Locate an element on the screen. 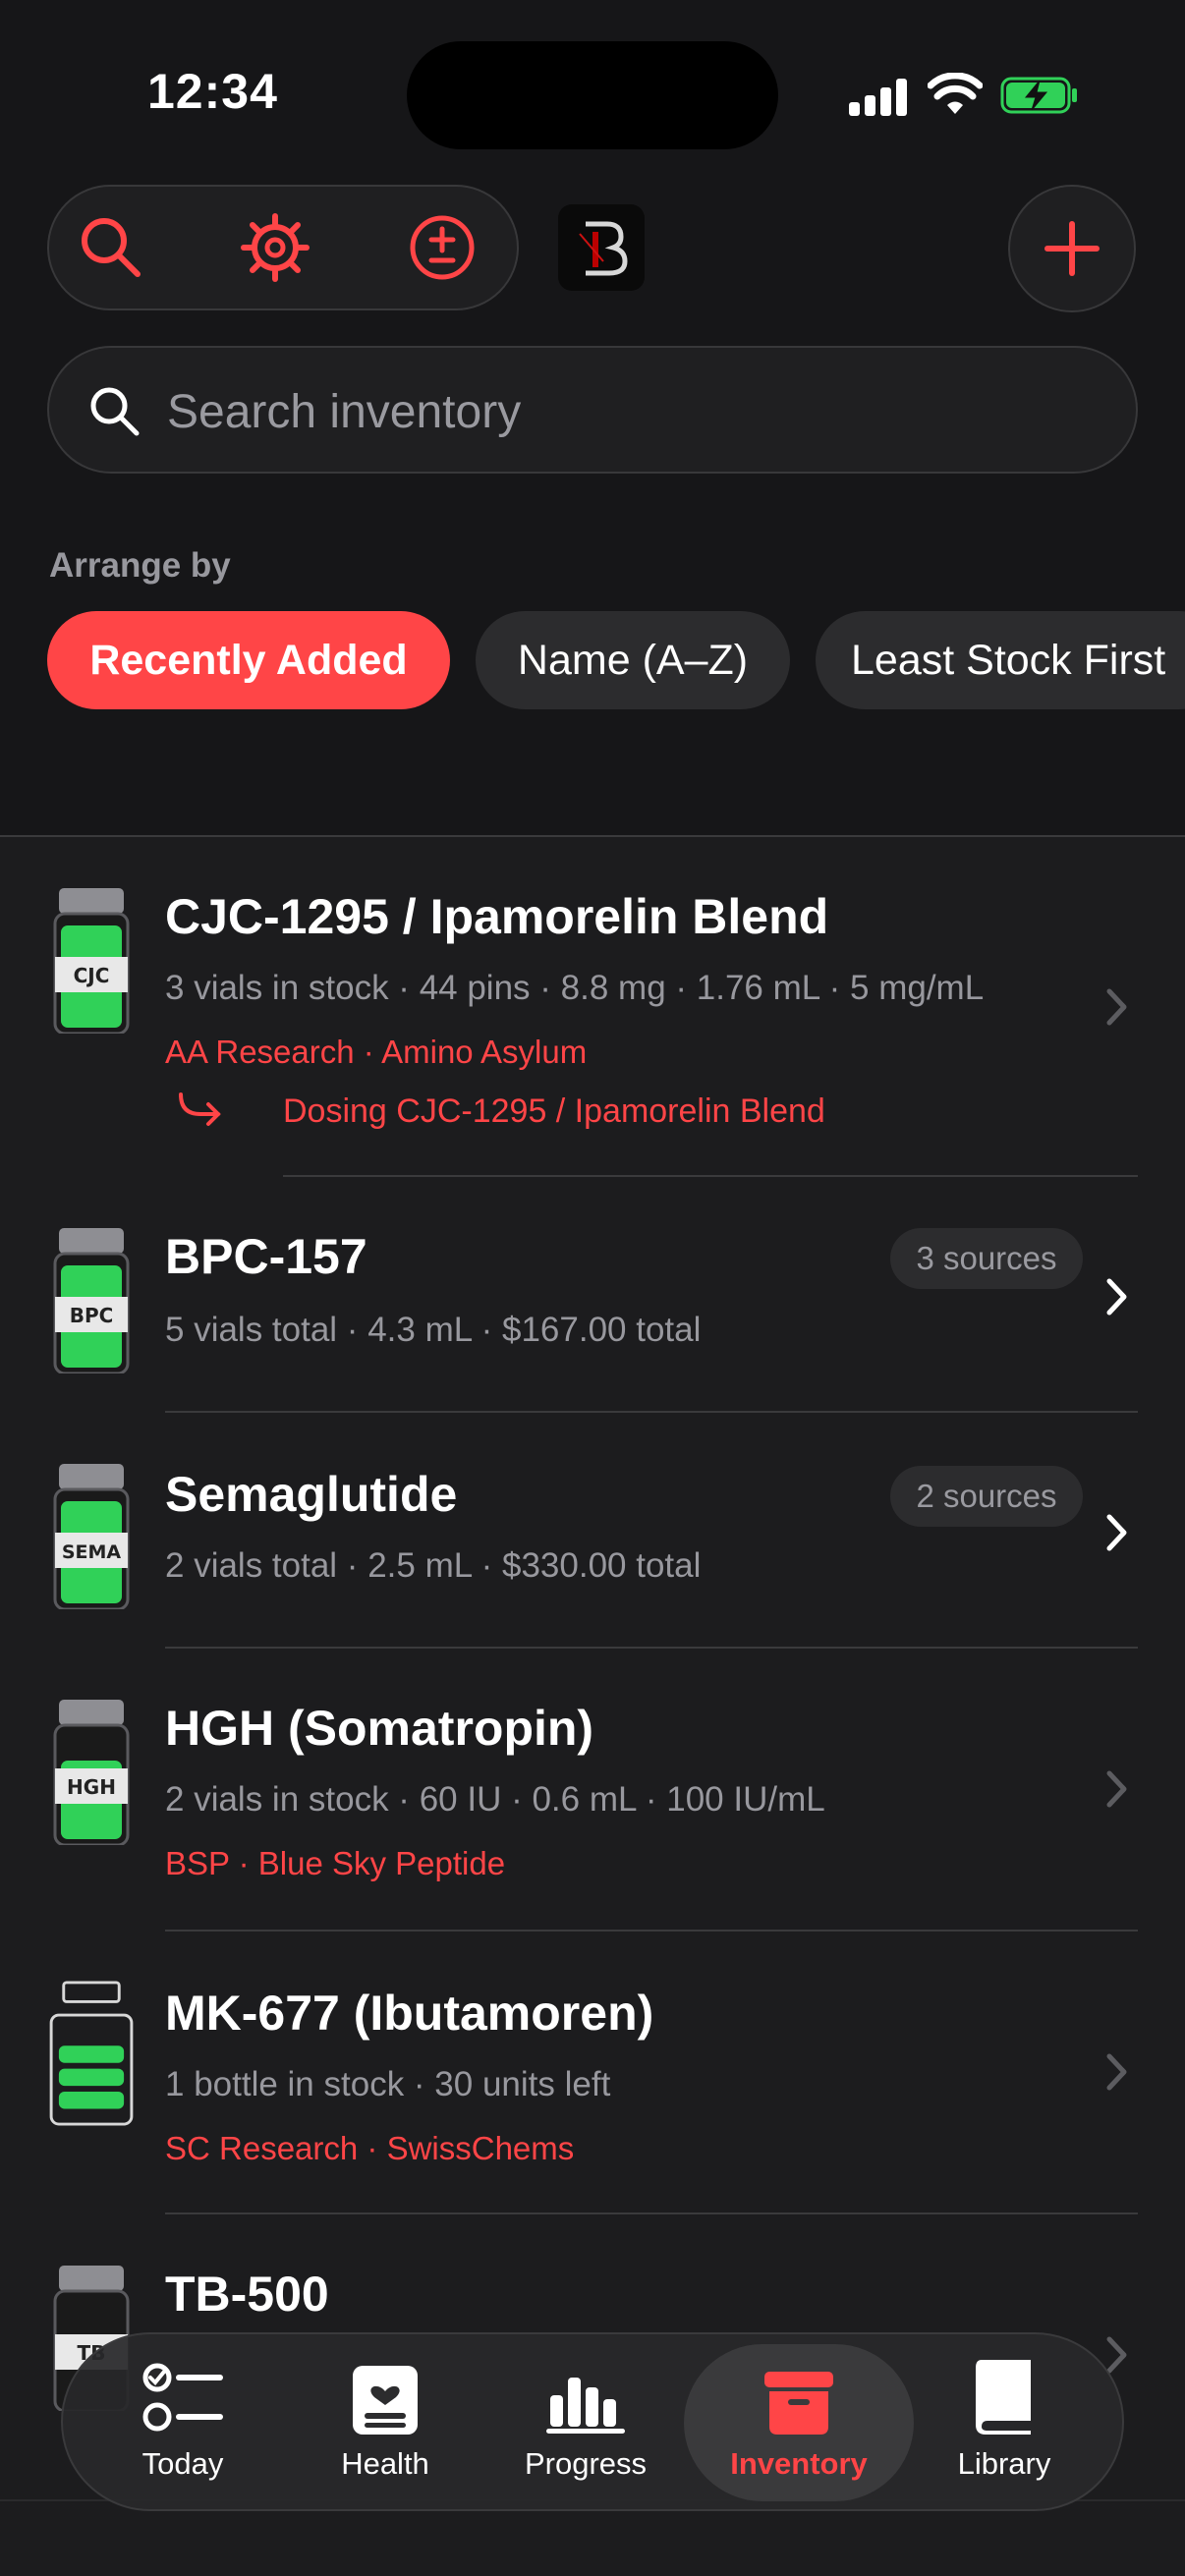 This screenshot has width=1185, height=2576. plus-minus-icon is located at coordinates (443, 247).